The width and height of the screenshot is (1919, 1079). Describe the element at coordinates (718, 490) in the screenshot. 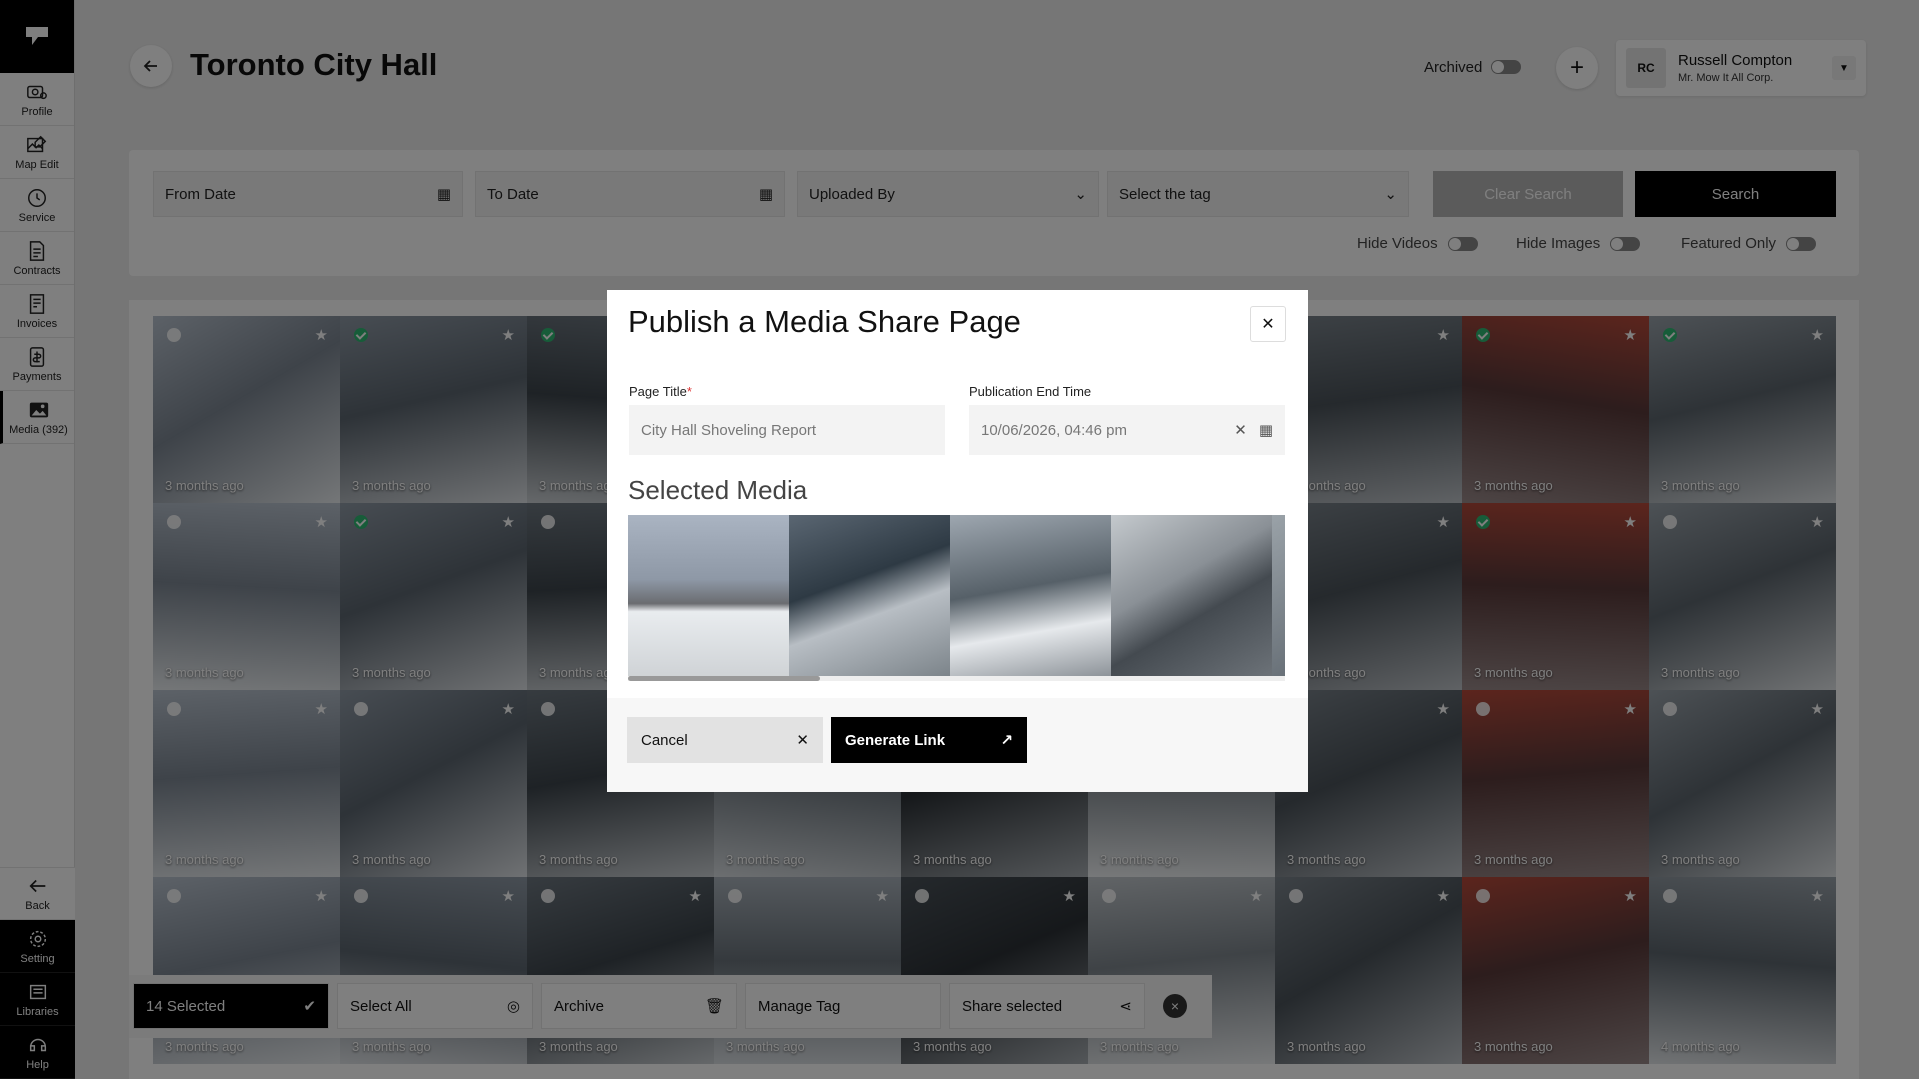

I see `selected-media-title: Selected Media` at that location.